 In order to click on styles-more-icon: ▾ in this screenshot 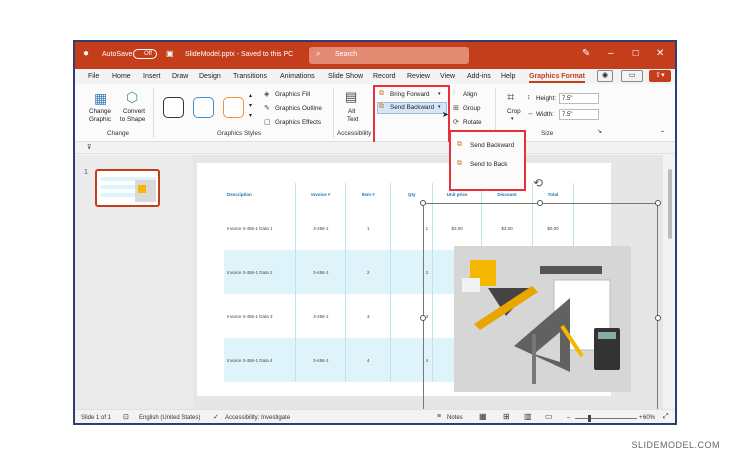, I will do `click(250, 115)`.